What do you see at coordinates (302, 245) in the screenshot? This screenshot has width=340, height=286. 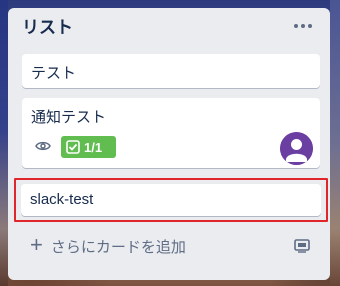 I see `card-template-icon` at bounding box center [302, 245].